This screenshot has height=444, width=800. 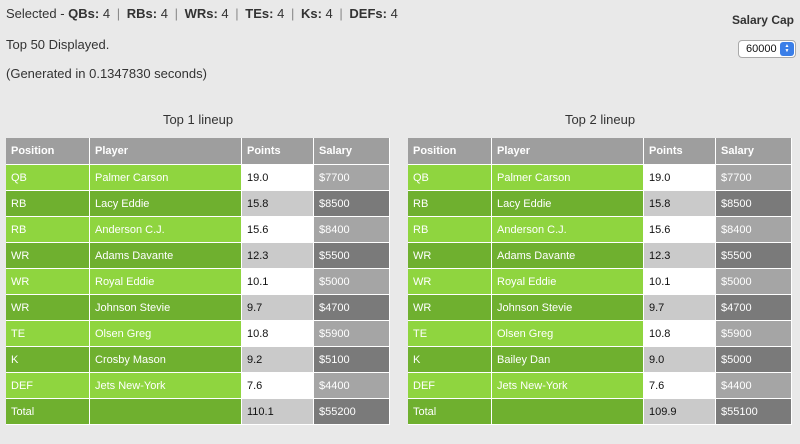 I want to click on points-cell: 19.0, so click(x=278, y=178).